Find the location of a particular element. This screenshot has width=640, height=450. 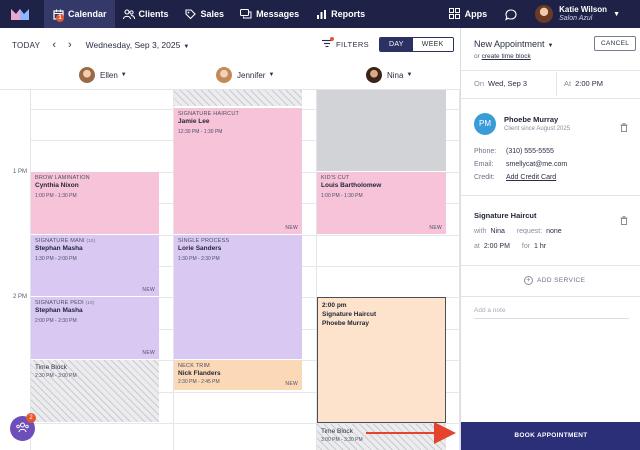

create-time-block-link: create time block is located at coordinates (506, 56).